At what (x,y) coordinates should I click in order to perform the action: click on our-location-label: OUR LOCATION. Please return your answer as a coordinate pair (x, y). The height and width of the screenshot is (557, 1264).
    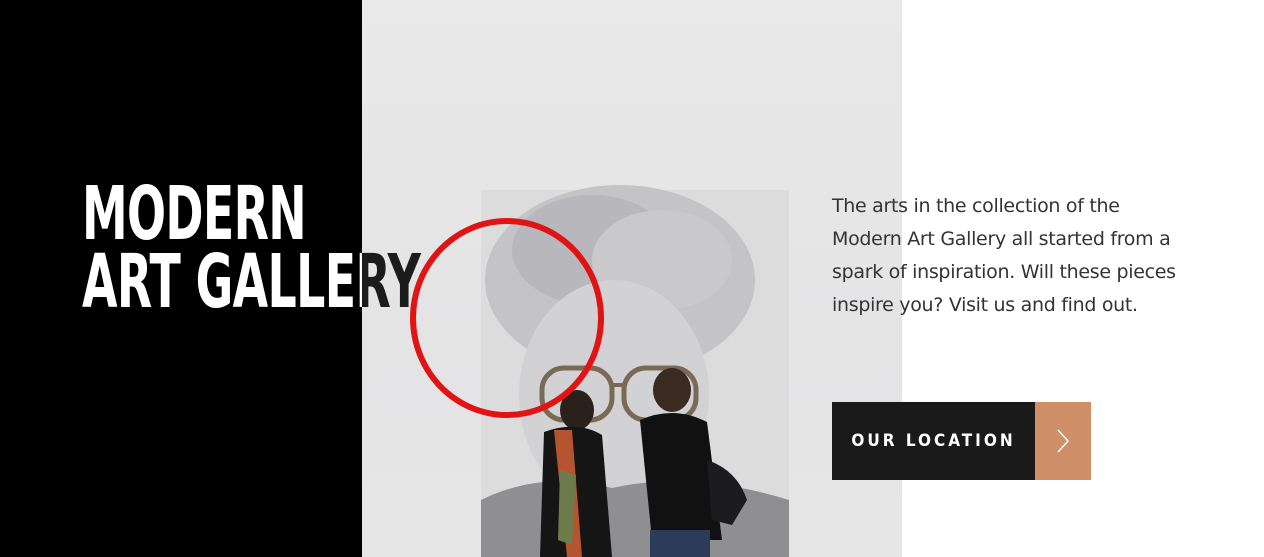
    Looking at the image, I should click on (933, 441).